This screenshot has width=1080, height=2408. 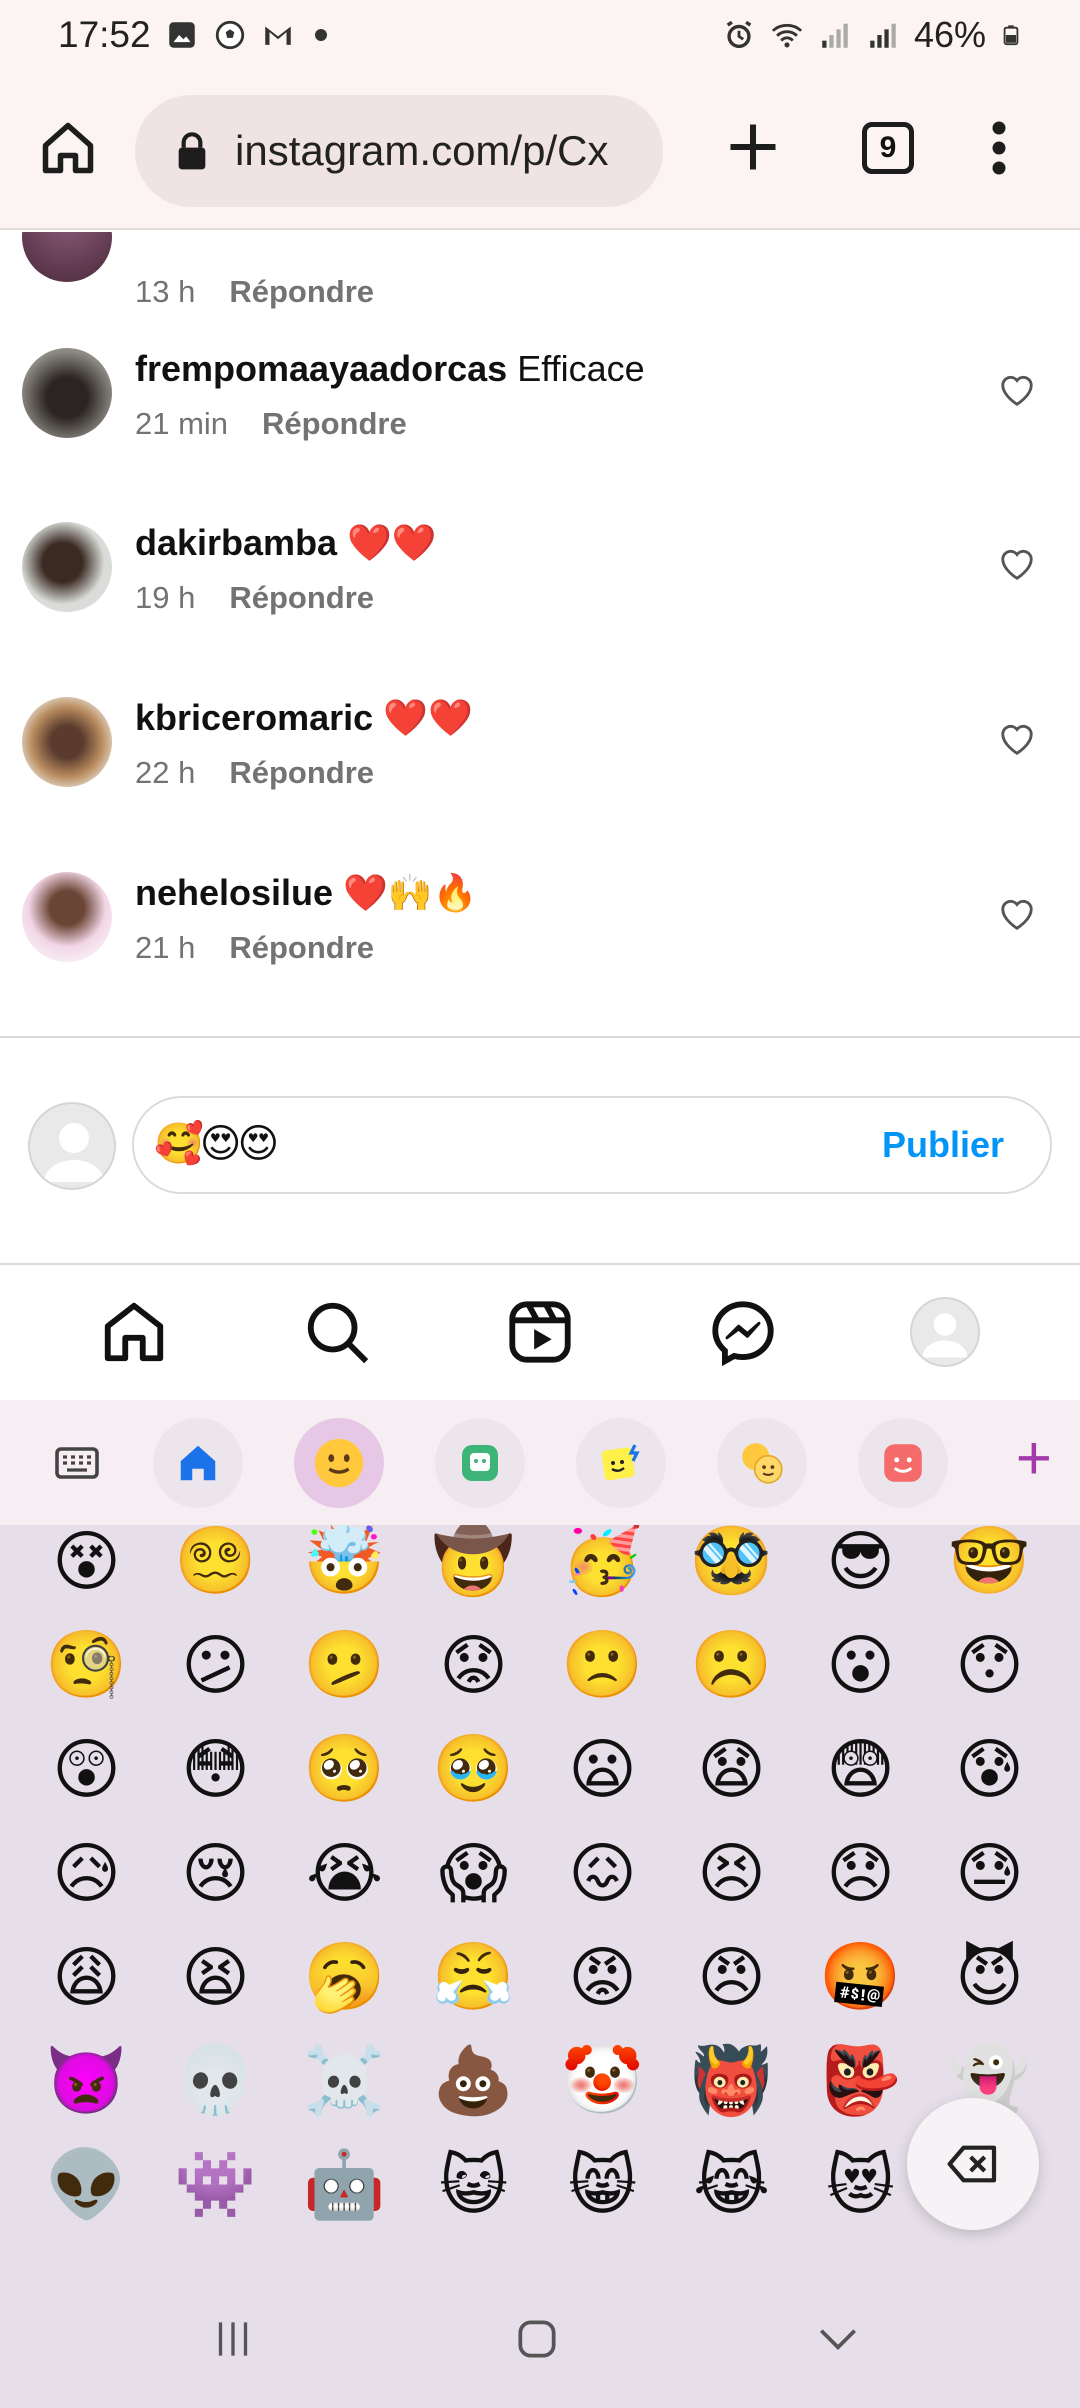 What do you see at coordinates (165, 291) in the screenshot?
I see `comment-time: 13 h` at bounding box center [165, 291].